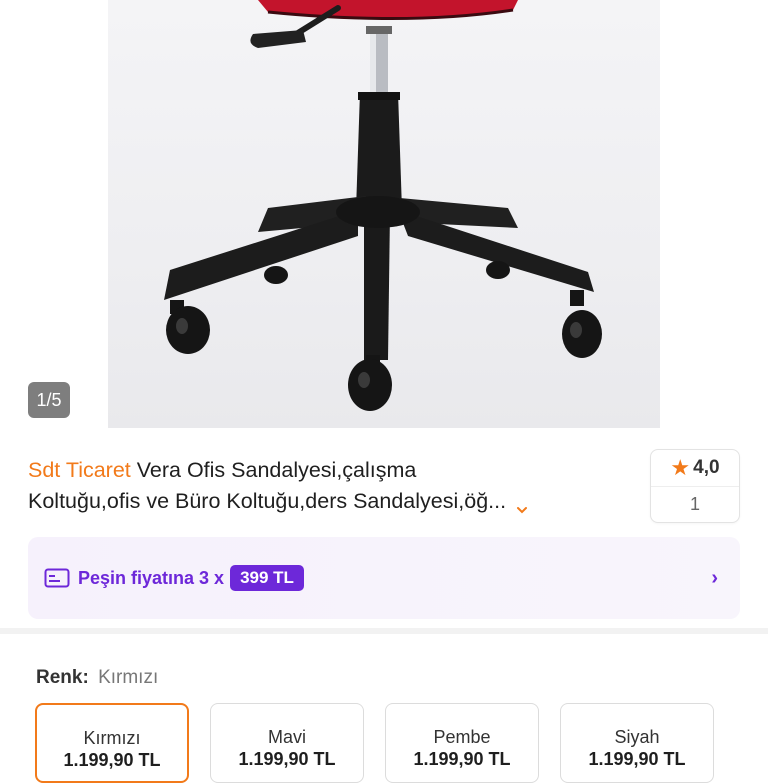 This screenshot has height=783, width=768. I want to click on rating-box: ★ 4,0 1, so click(695, 486).